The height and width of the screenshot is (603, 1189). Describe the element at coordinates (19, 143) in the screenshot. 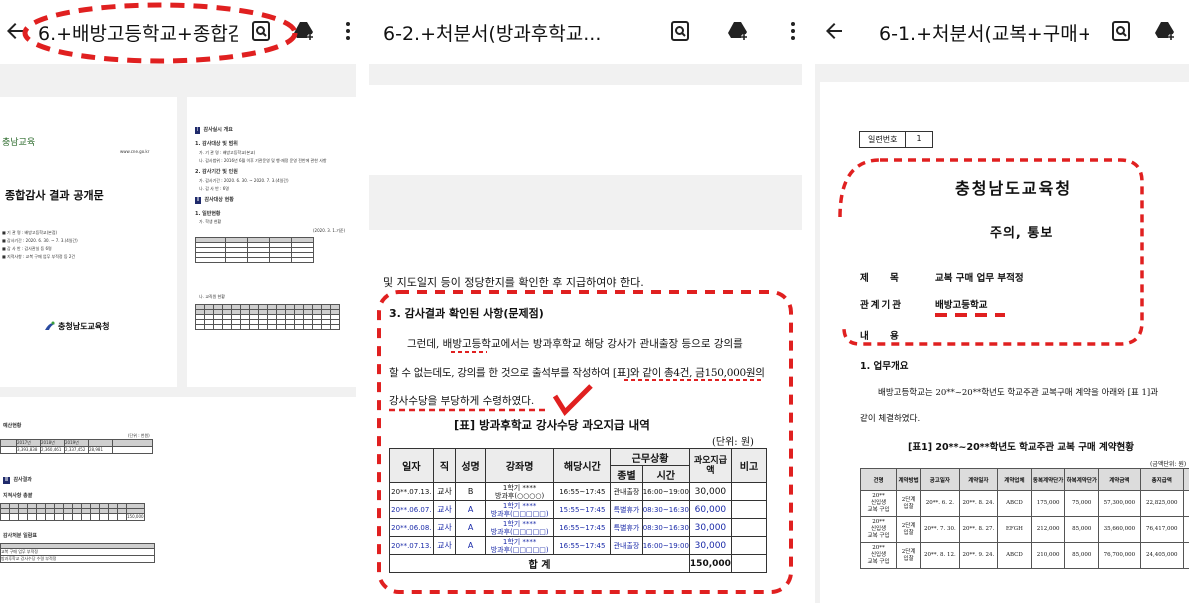

I see `education-logo-mark: 충남교육` at that location.